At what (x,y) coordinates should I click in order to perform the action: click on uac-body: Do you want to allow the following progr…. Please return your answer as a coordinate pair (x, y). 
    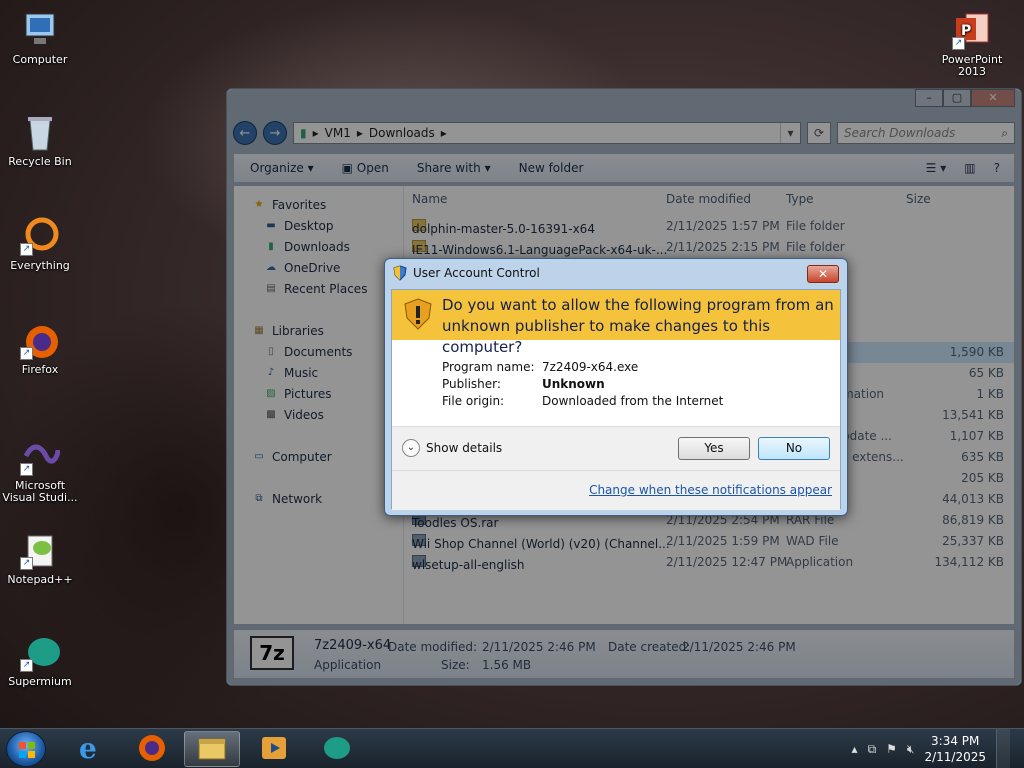
    Looking at the image, I should click on (616, 399).